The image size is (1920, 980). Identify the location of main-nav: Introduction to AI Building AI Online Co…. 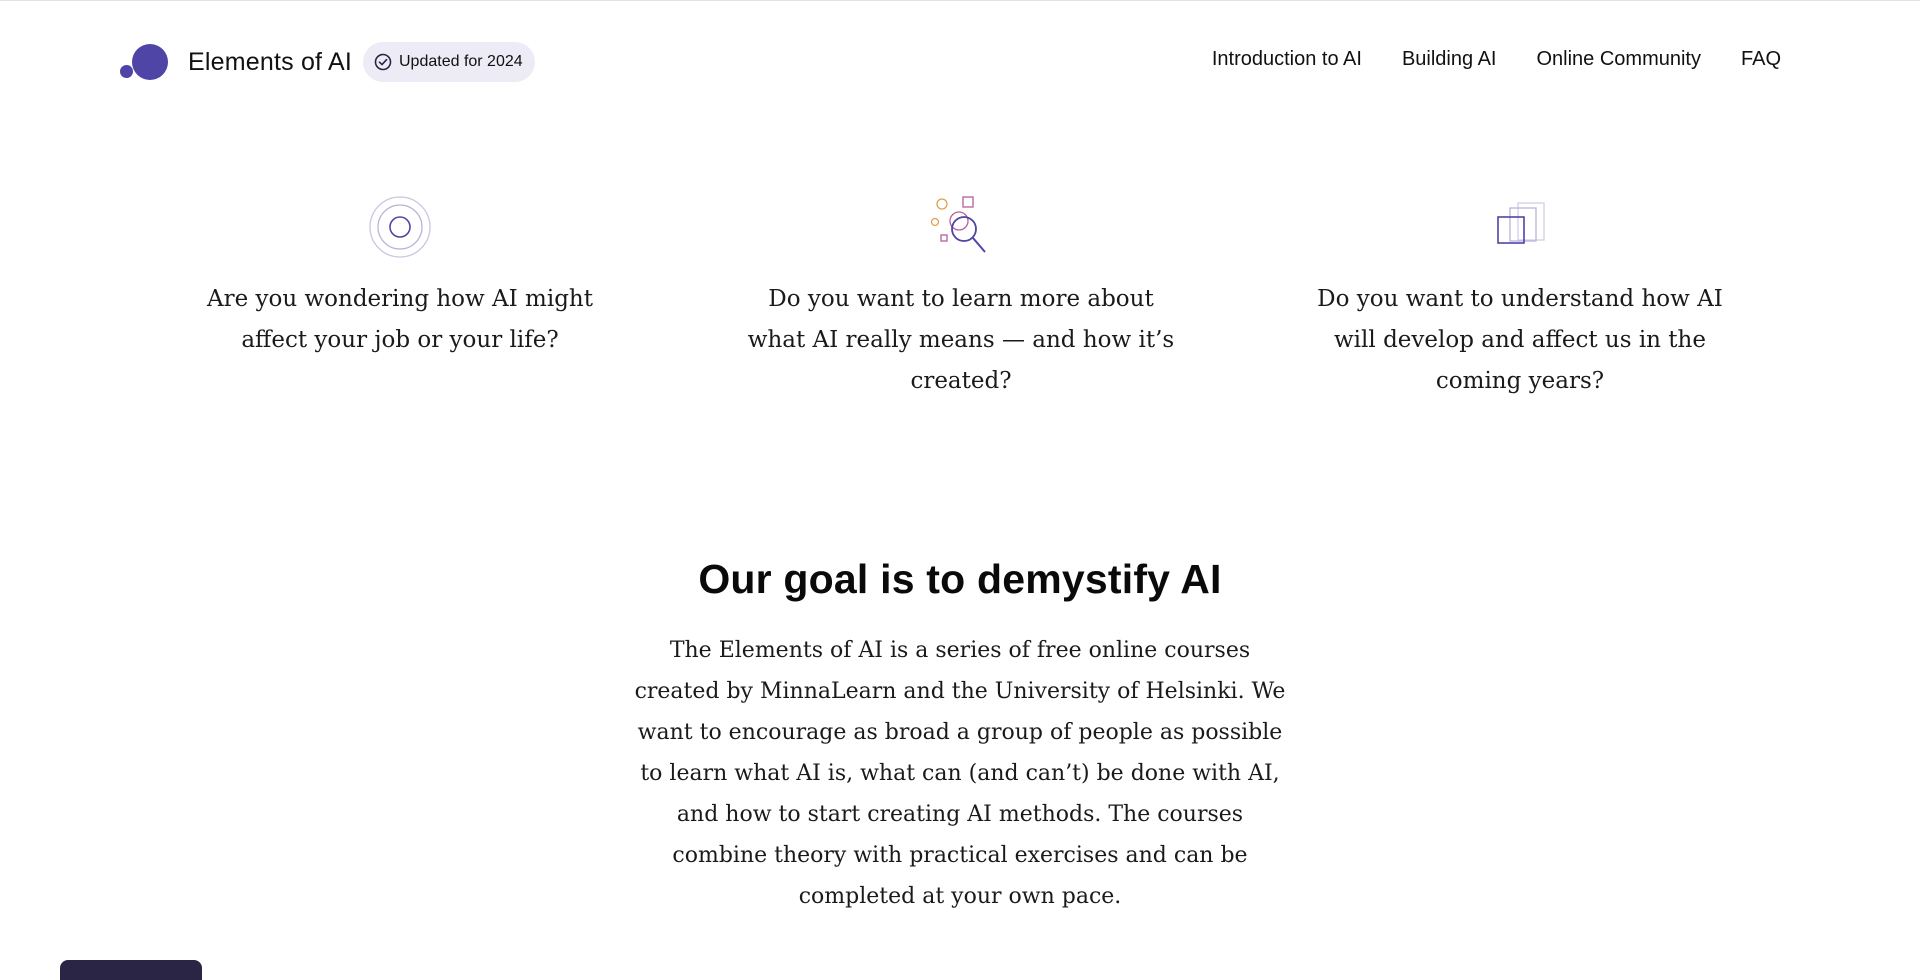
(1496, 59).